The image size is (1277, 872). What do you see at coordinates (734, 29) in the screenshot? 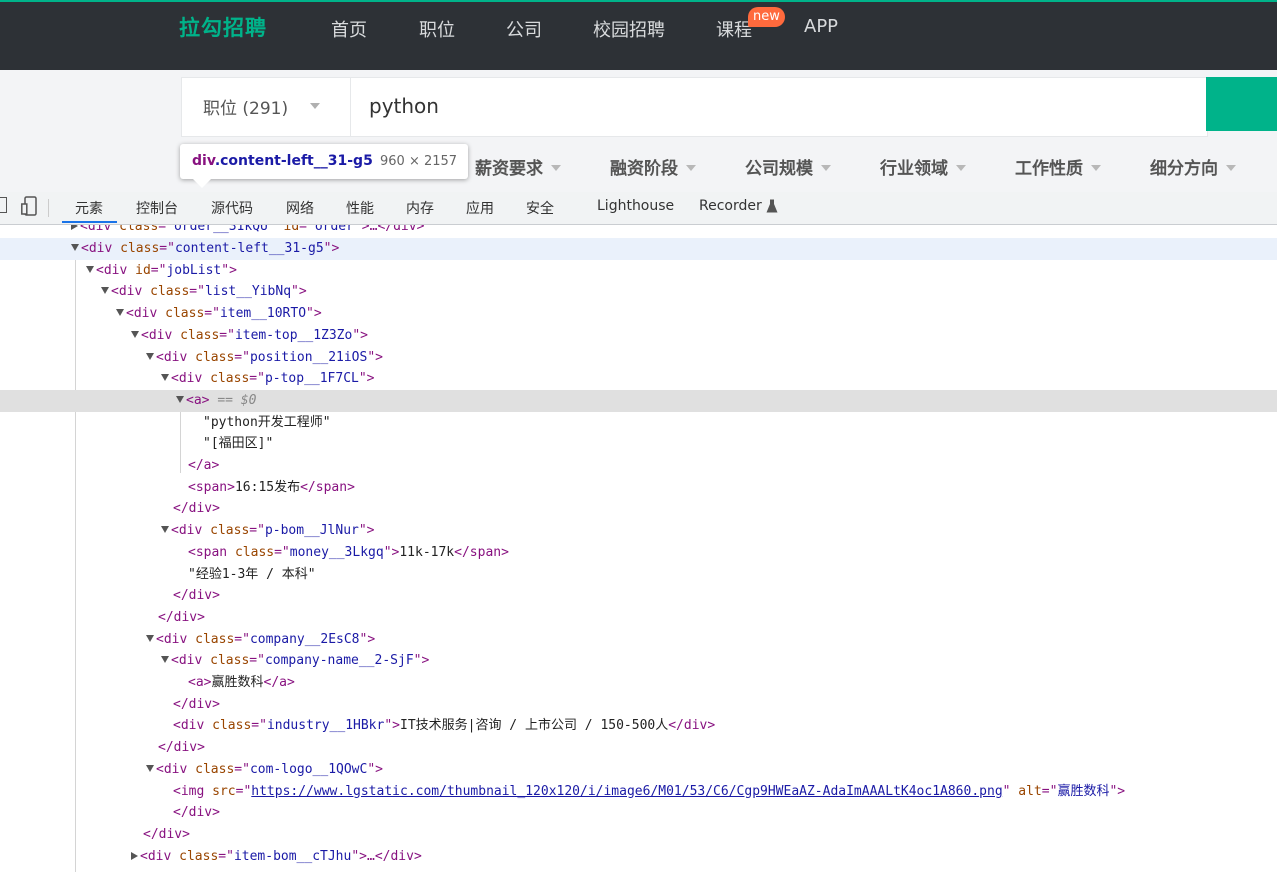
I see `nav-courses: 课程` at bounding box center [734, 29].